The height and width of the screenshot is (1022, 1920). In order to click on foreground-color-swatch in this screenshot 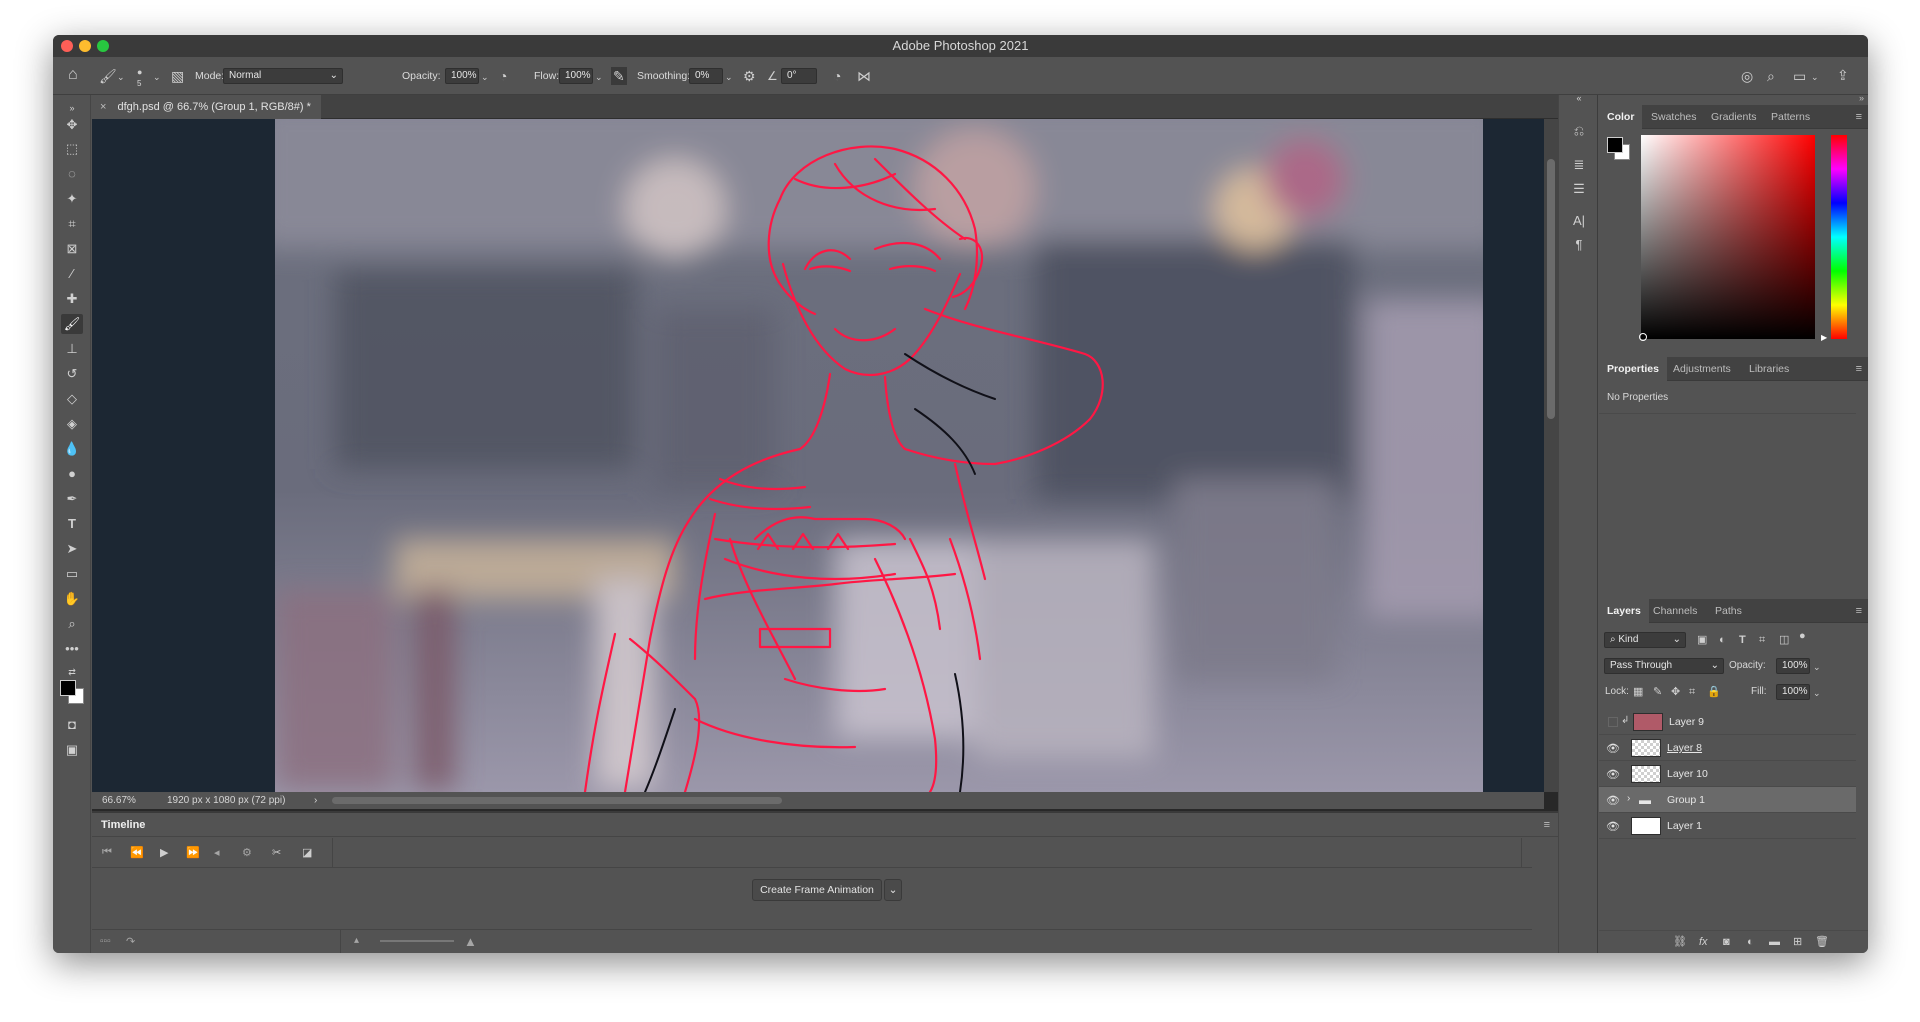, I will do `click(68, 688)`.